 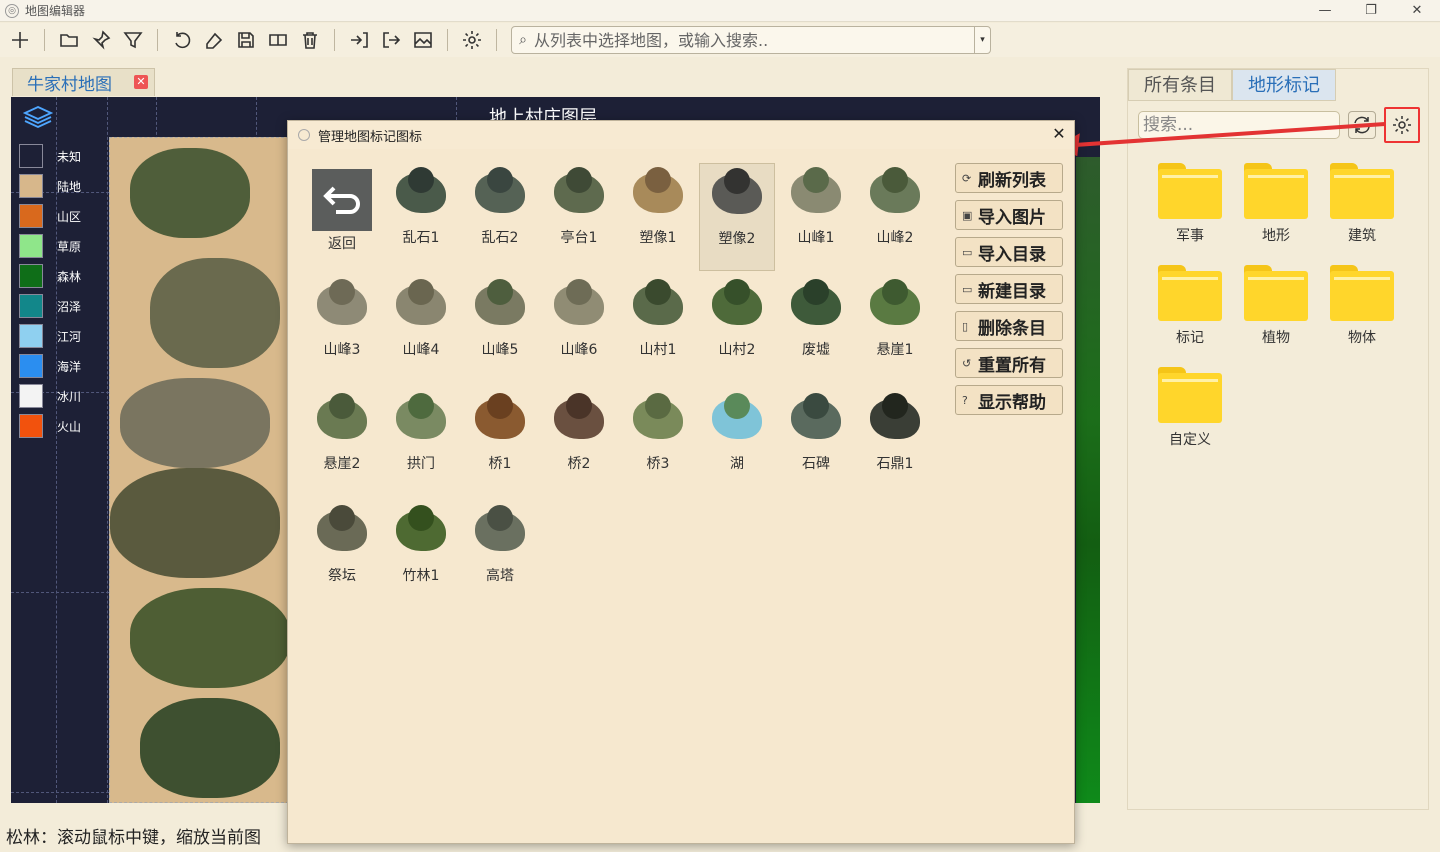 What do you see at coordinates (1325, 11) in the screenshot?
I see `minimize-button: —` at bounding box center [1325, 11].